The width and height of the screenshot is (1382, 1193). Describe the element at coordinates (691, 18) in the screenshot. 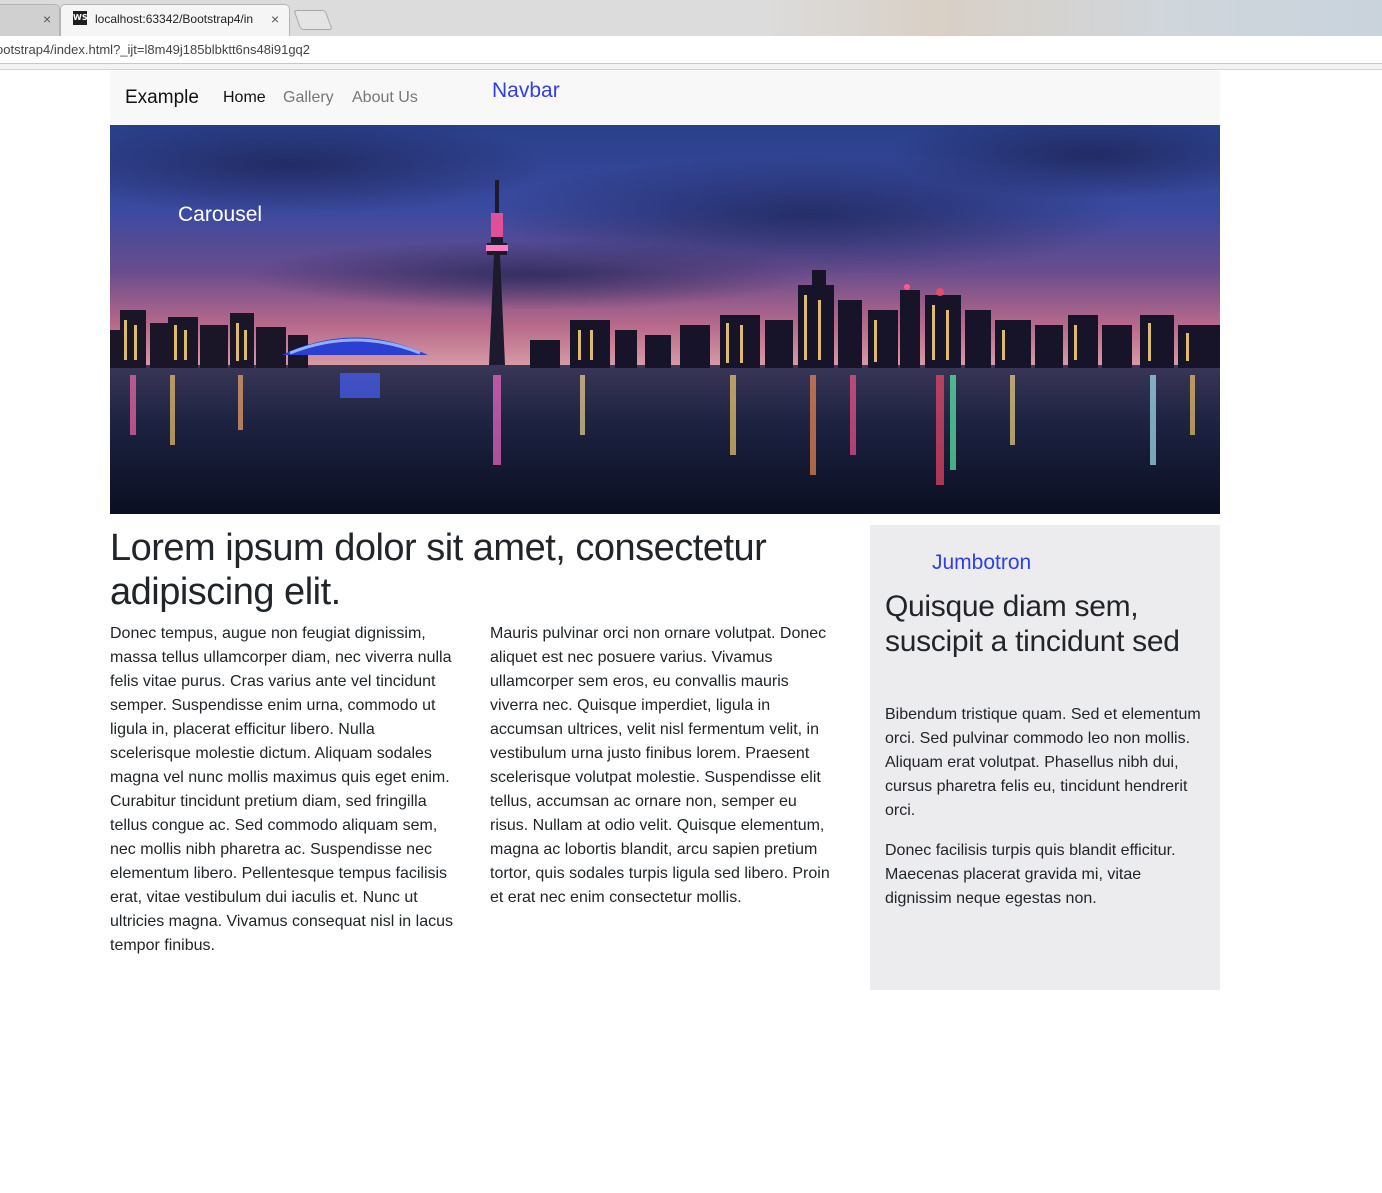

I see `browser-tab-strip: × WS localhost:63342/Bootstrap4/in ×` at that location.